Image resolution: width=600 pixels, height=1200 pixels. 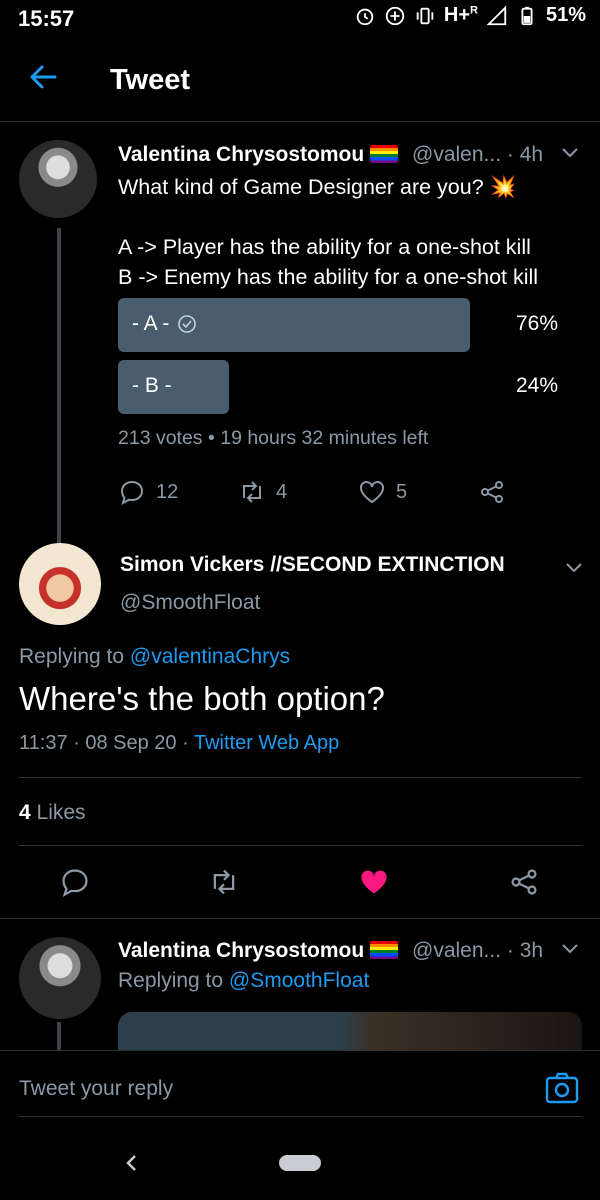 I want to click on likes-count: 4 Likes, so click(x=52, y=813).